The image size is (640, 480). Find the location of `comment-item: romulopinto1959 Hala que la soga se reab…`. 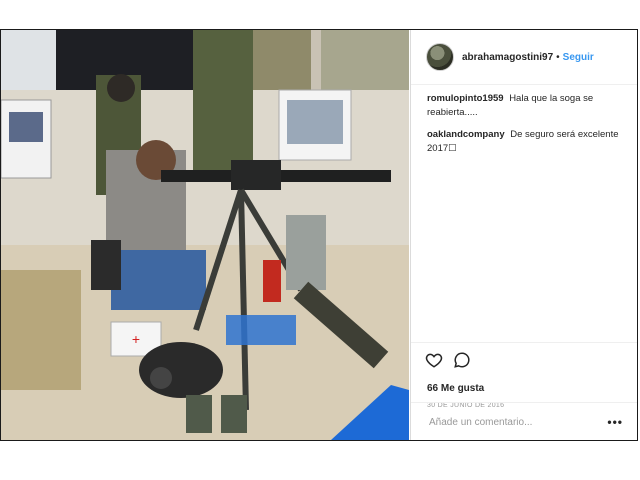

comment-item: romulopinto1959 Hala que la soga se reab… is located at coordinates (525, 106).